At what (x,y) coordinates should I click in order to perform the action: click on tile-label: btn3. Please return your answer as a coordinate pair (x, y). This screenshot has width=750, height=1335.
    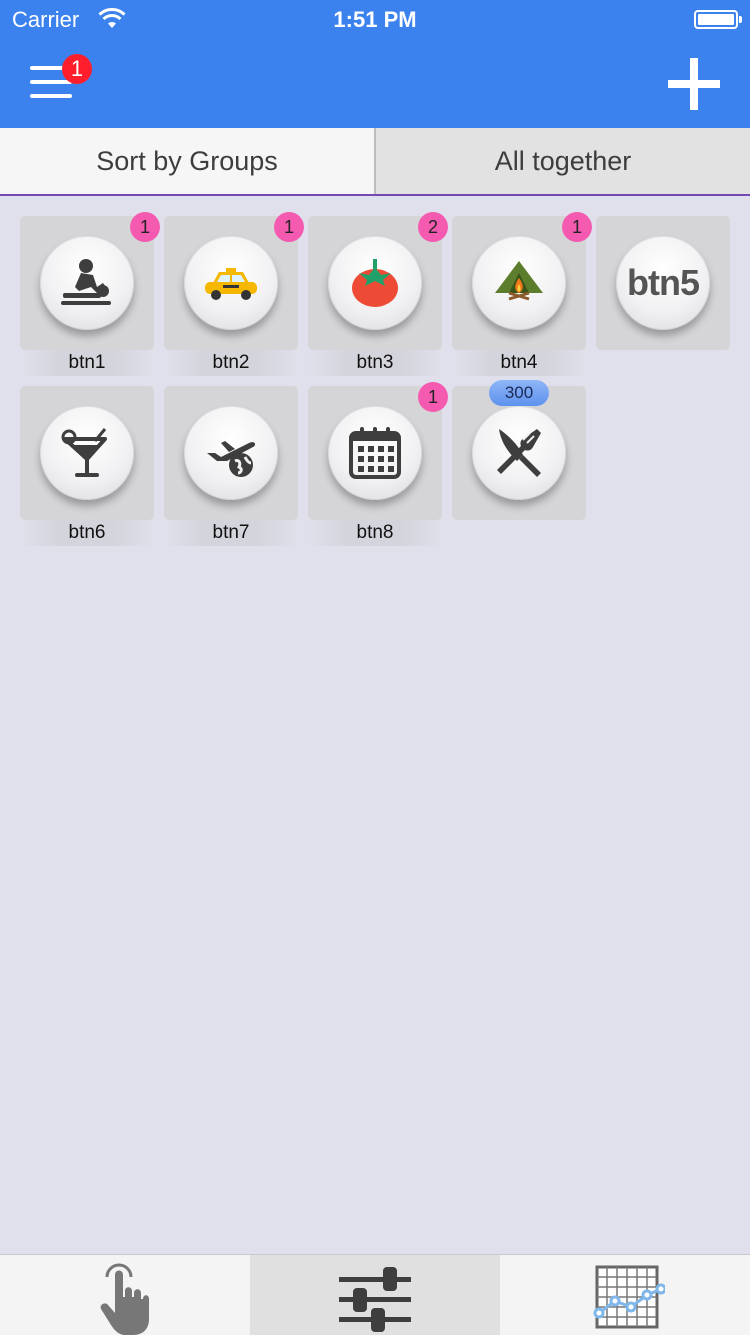
    Looking at the image, I should click on (375, 363).